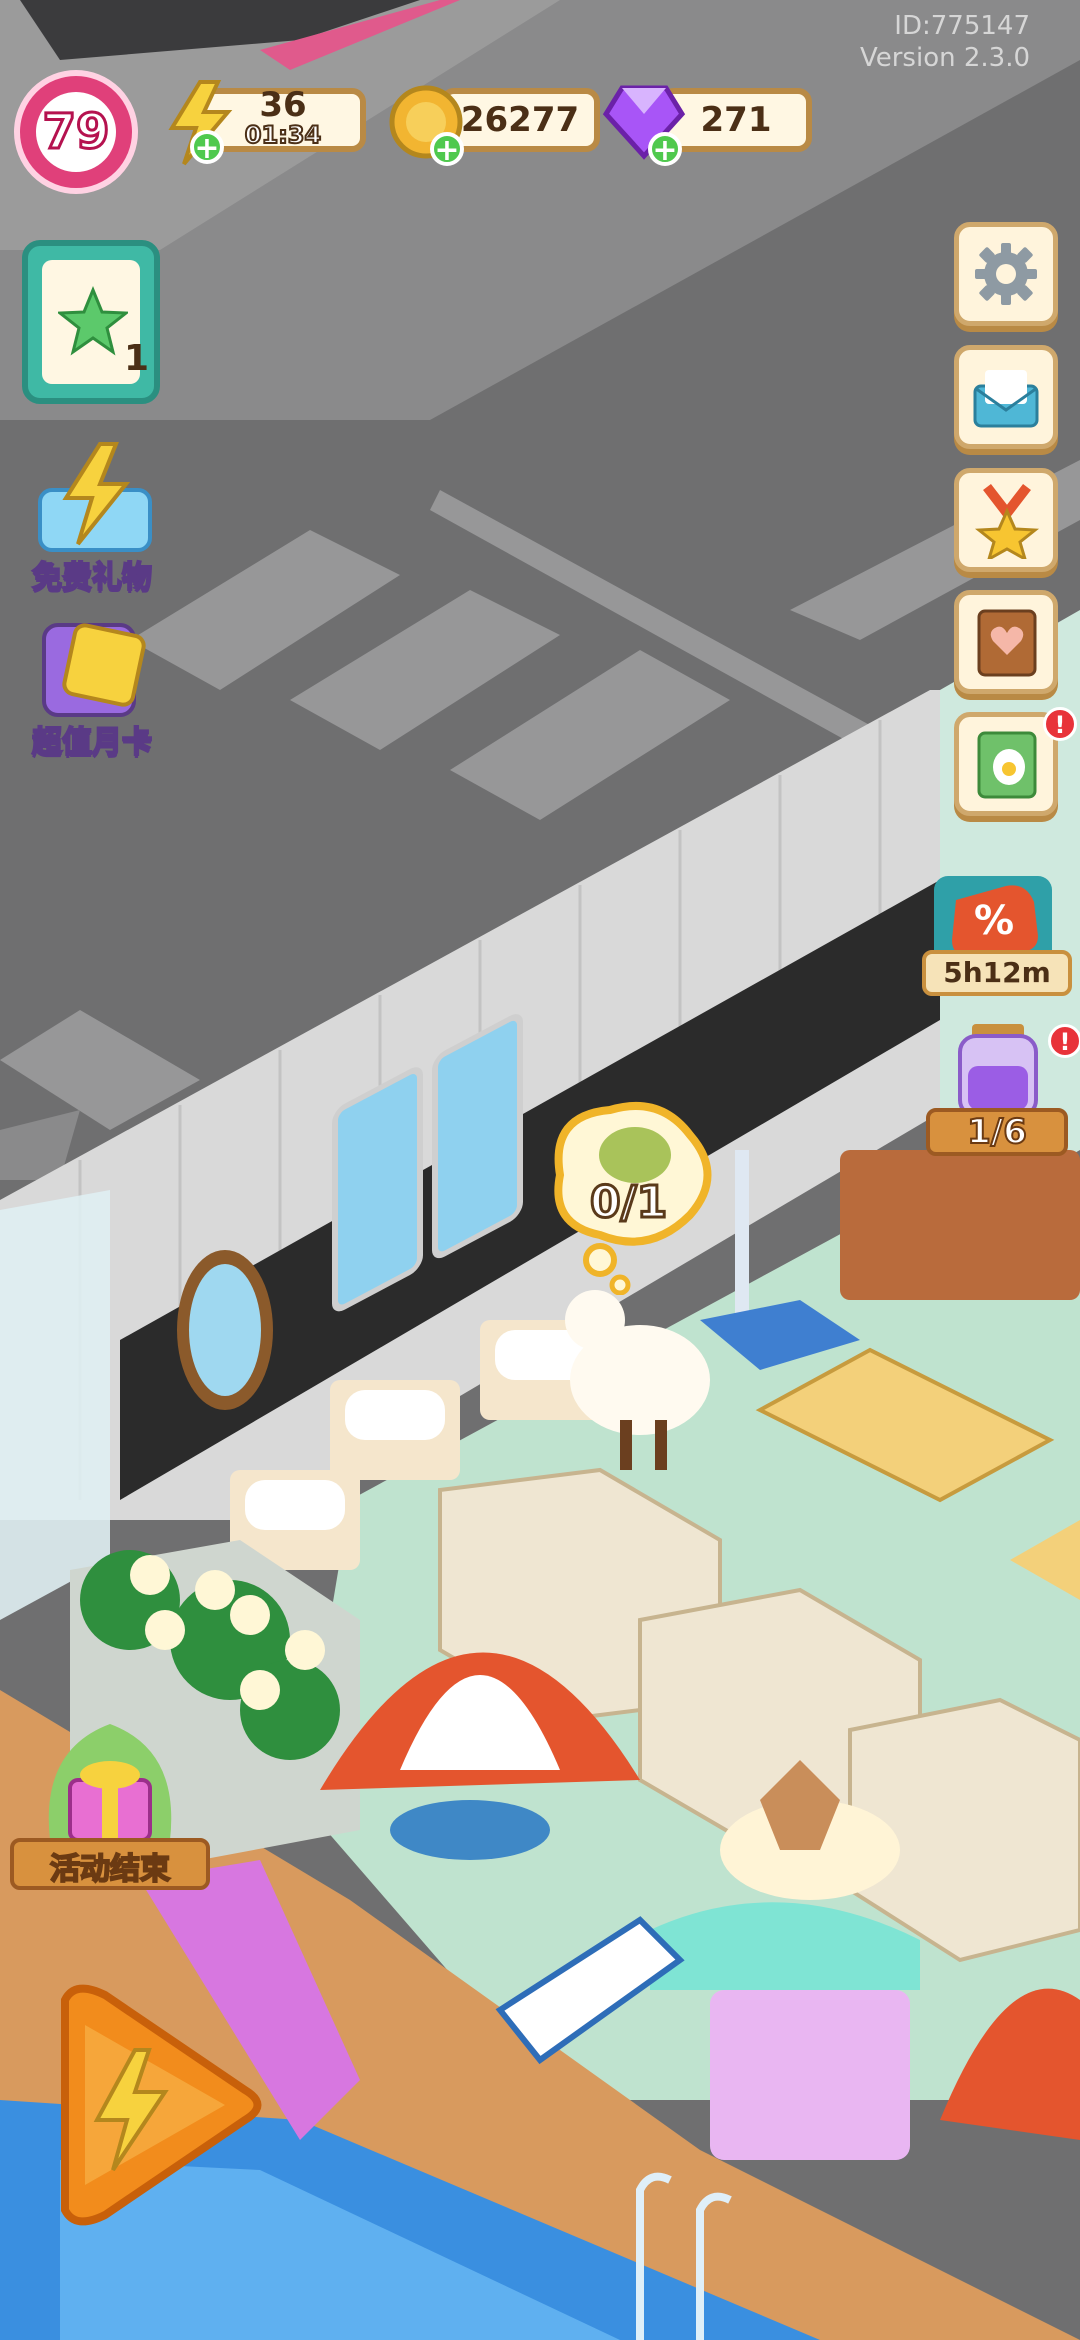  Describe the element at coordinates (997, 1132) in the screenshot. I see `jar-progress-value: 1/6` at that location.